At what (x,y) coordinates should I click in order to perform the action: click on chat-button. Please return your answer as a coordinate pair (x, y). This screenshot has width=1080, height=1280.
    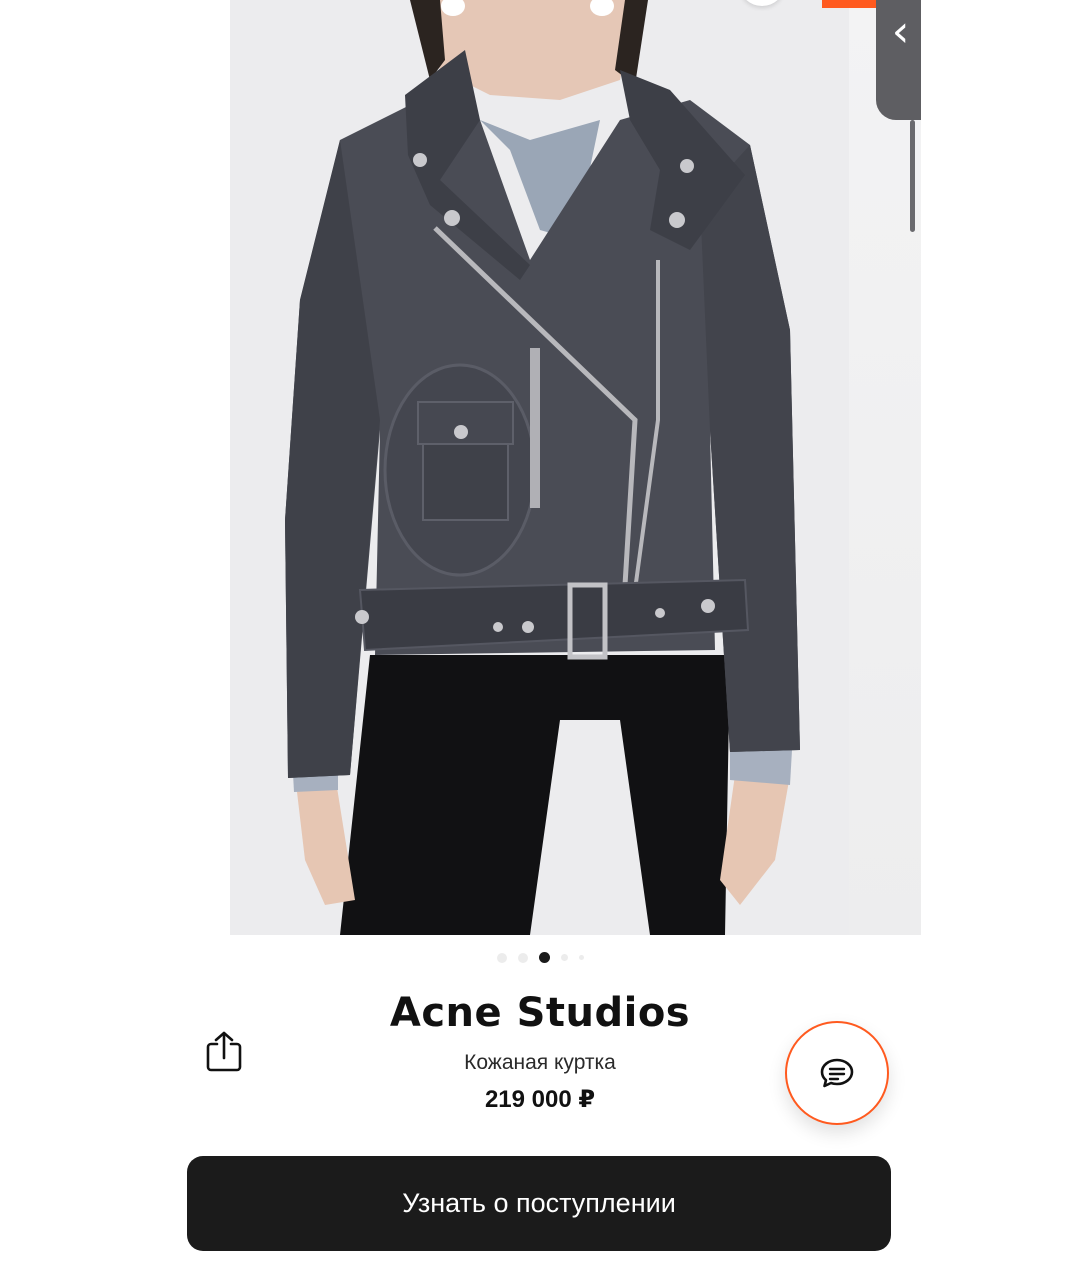
    Looking at the image, I should click on (837, 1073).